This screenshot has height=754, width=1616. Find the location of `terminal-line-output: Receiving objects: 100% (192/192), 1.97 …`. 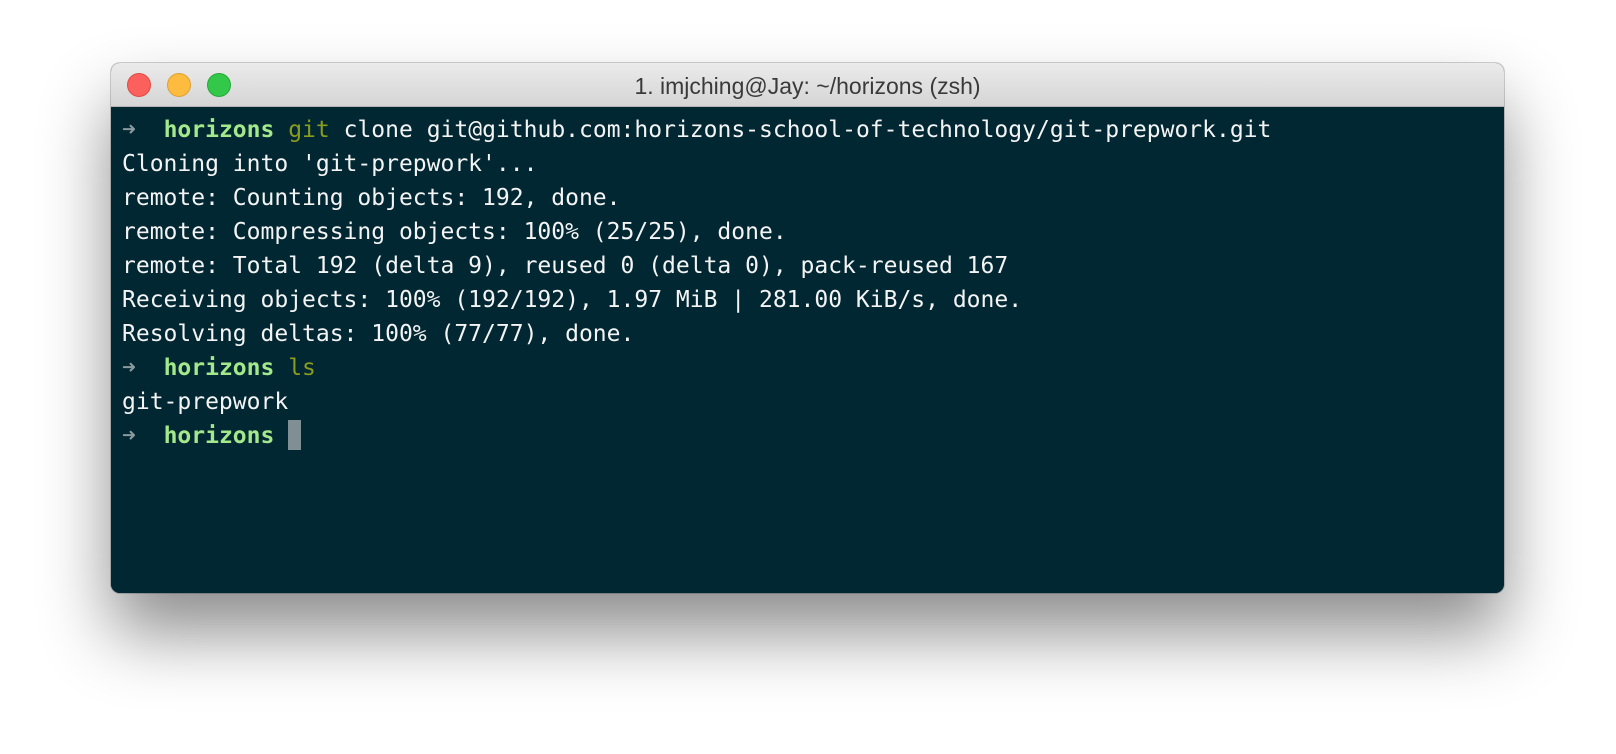

terminal-line-output: Receiving objects: 100% (192/192), 1.97 … is located at coordinates (572, 300).